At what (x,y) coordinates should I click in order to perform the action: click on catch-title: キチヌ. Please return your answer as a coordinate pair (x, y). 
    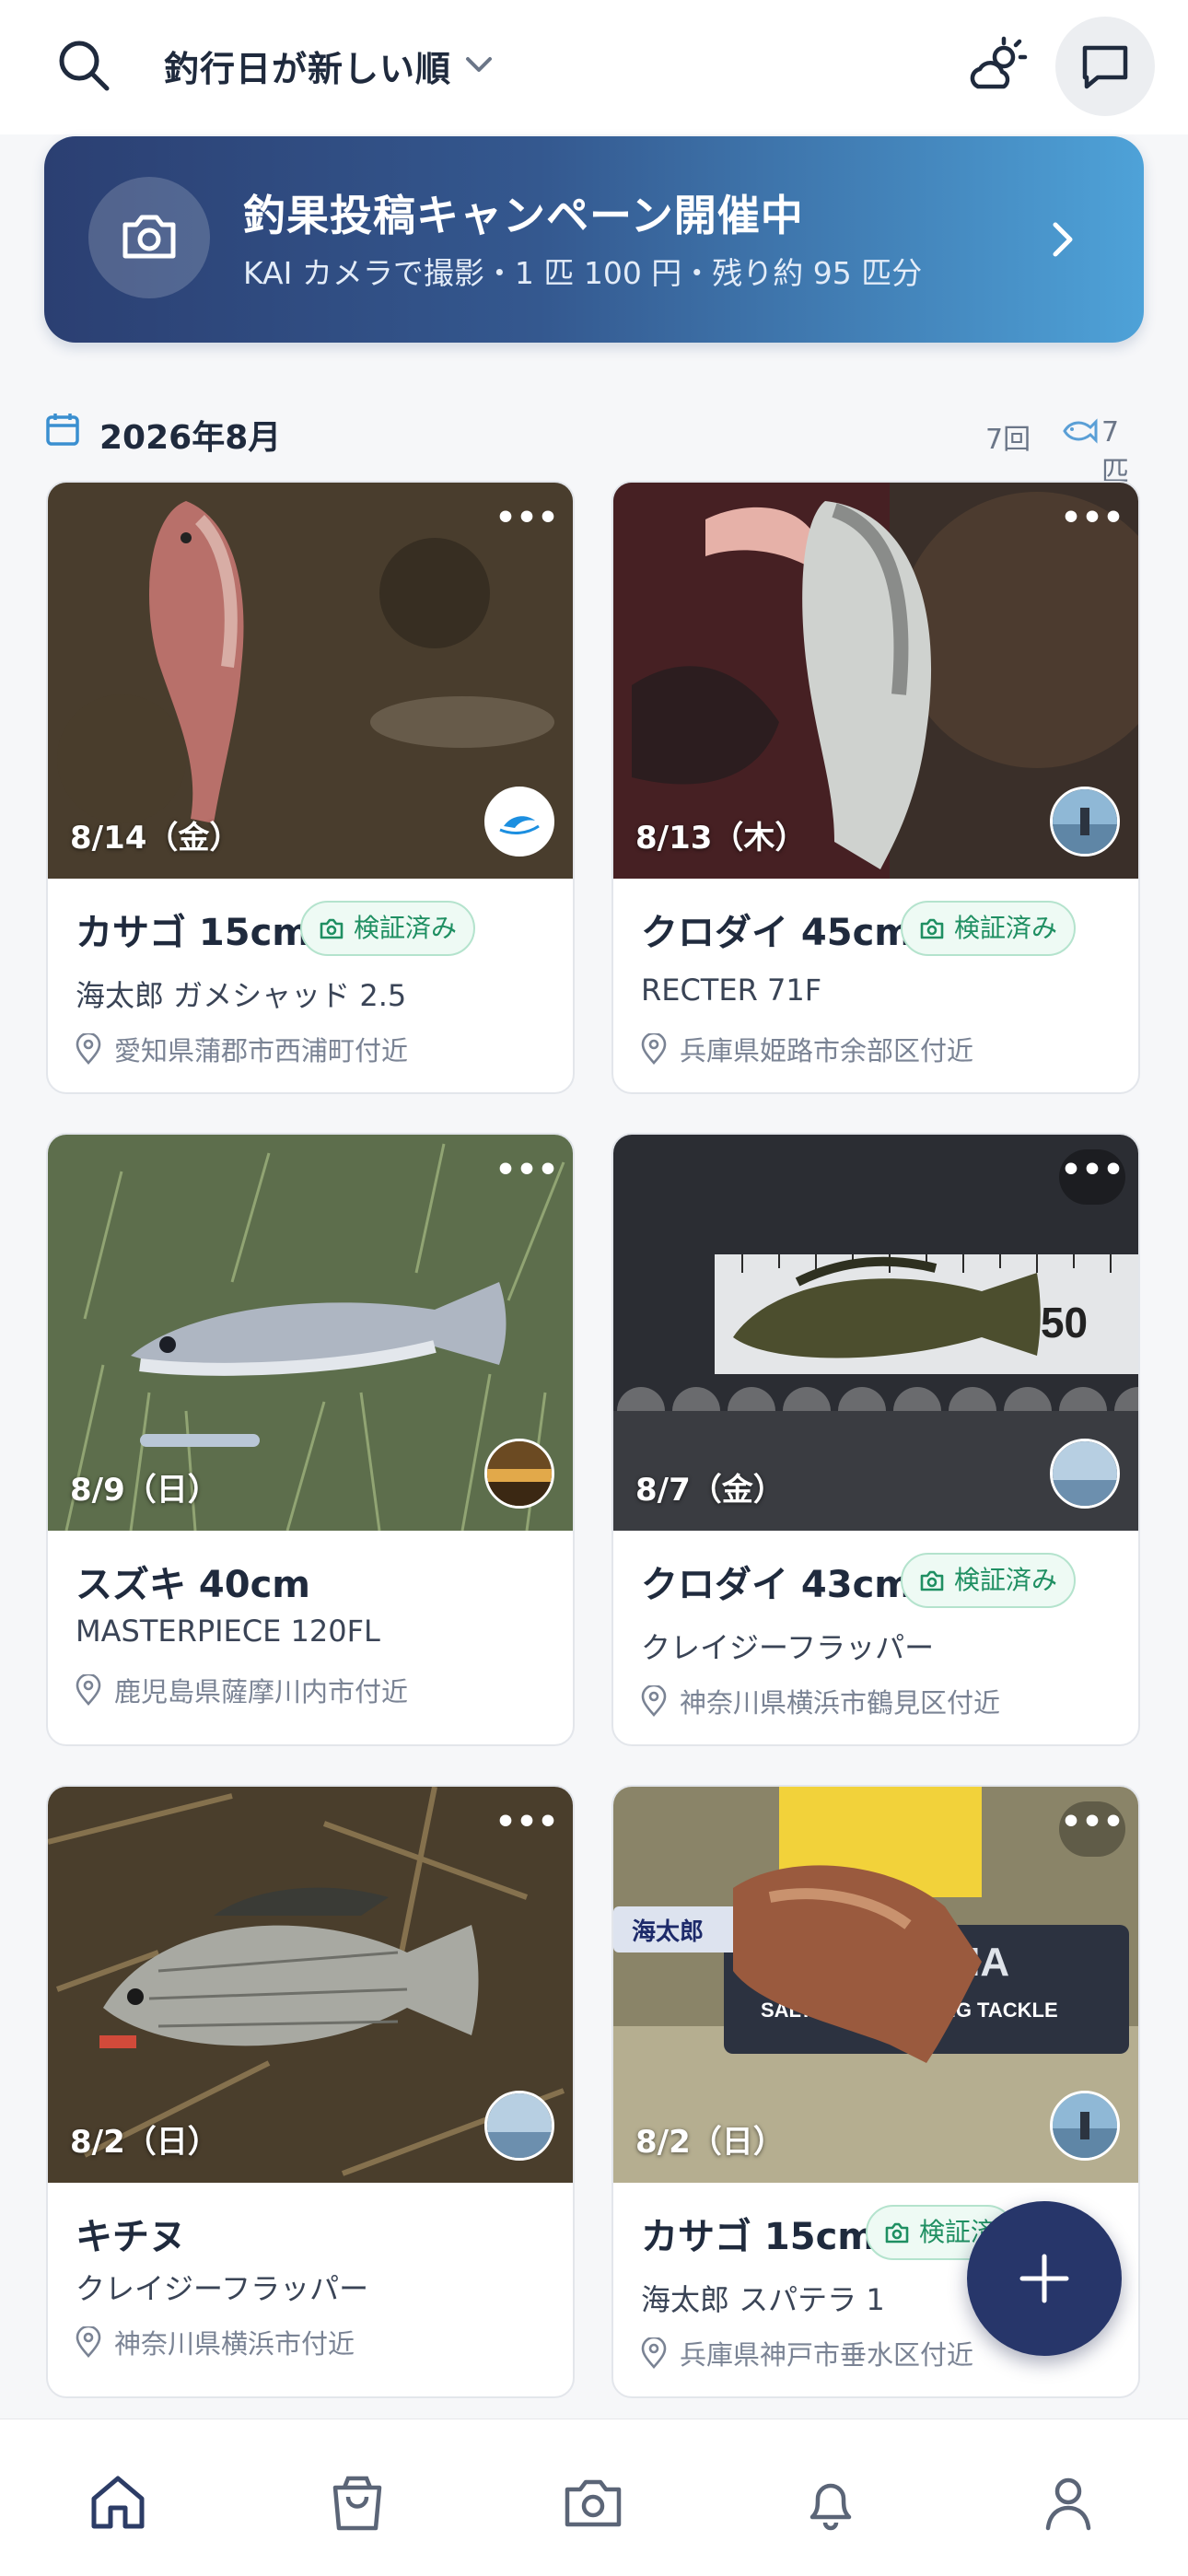
    Looking at the image, I should click on (131, 2237).